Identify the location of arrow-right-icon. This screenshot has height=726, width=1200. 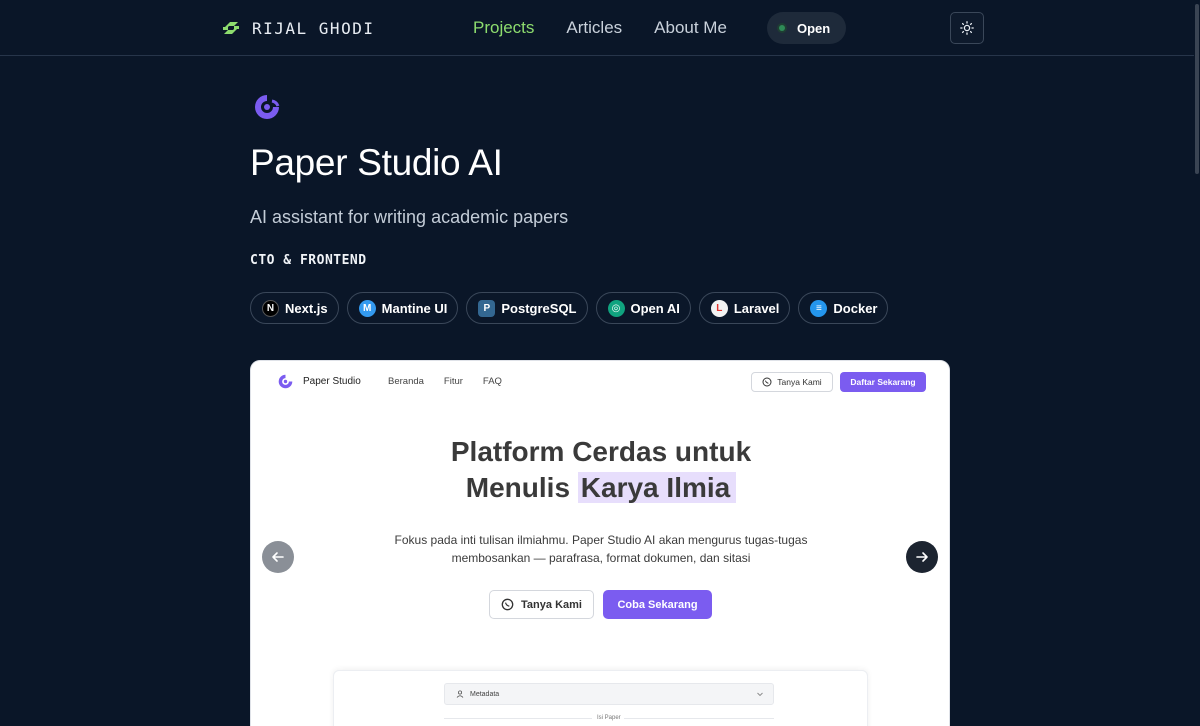
(922, 557).